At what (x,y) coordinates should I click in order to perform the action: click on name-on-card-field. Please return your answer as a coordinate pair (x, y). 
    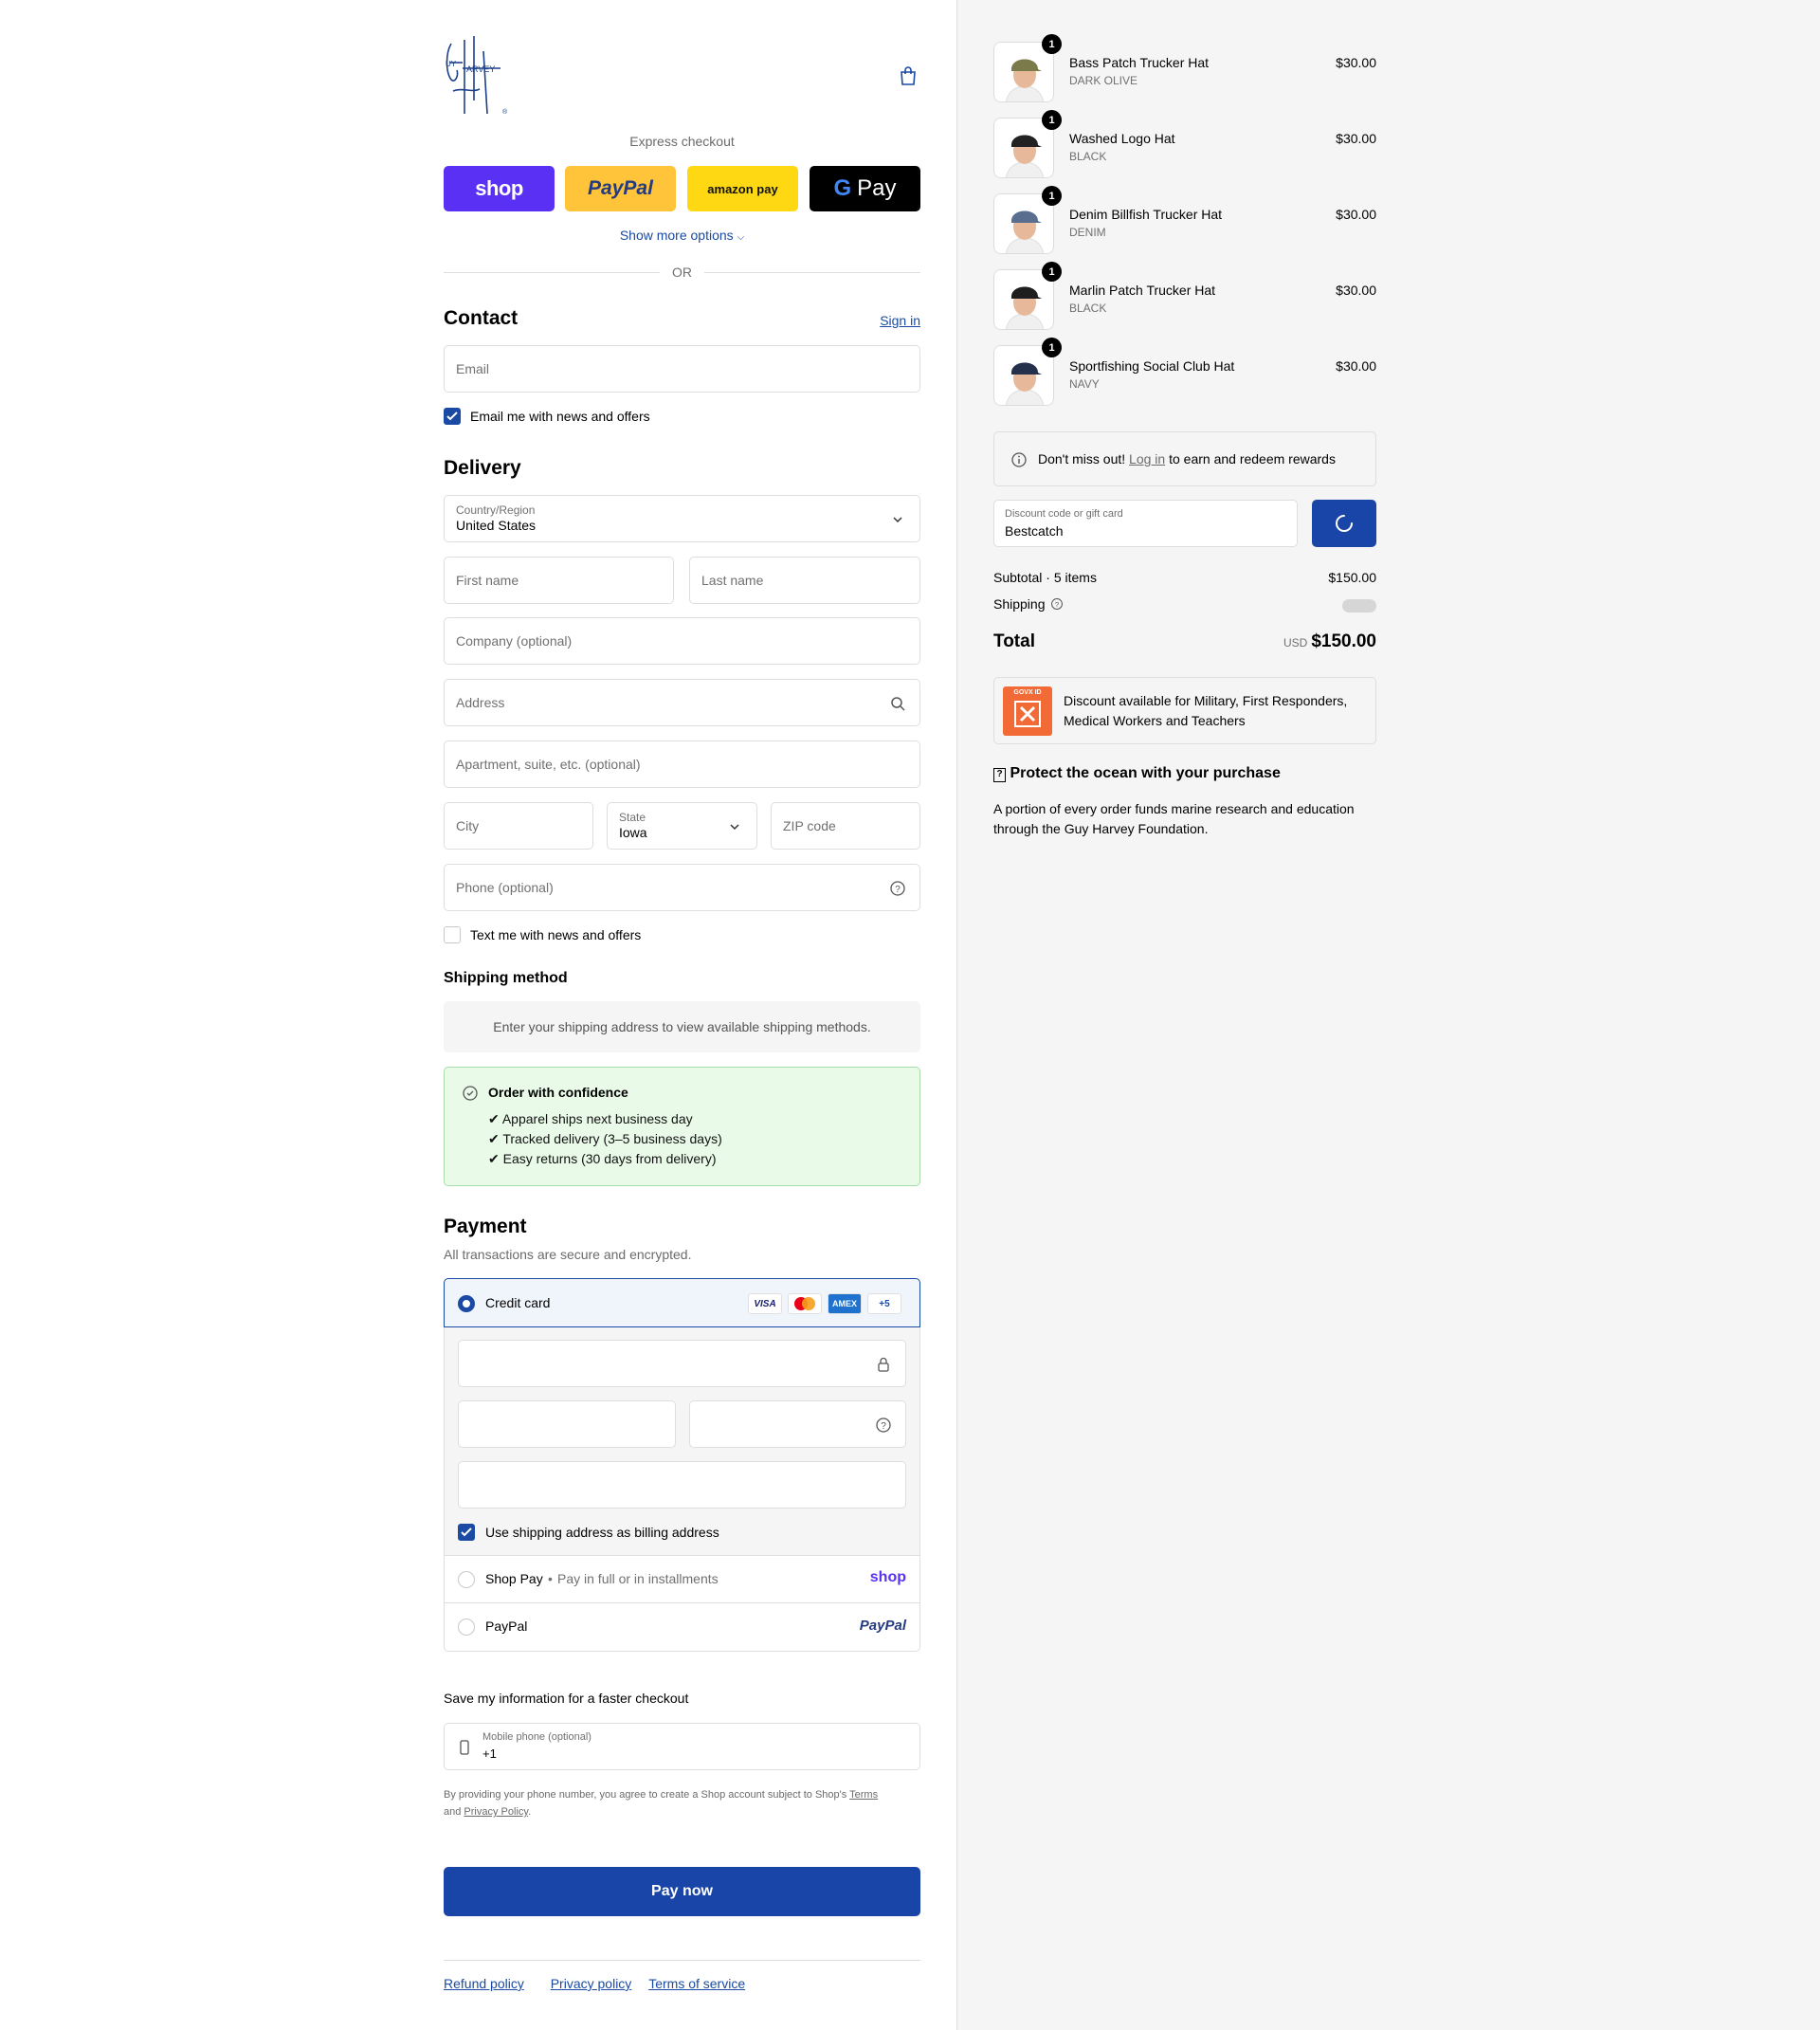
    Looking at the image, I should click on (682, 1485).